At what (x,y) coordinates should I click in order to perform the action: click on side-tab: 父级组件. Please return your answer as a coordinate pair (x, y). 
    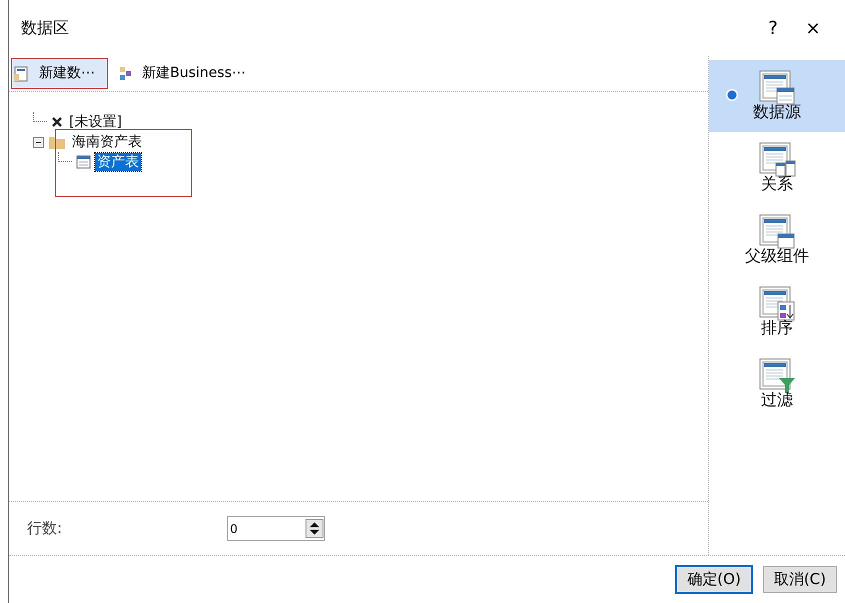
    Looking at the image, I should click on (777, 240).